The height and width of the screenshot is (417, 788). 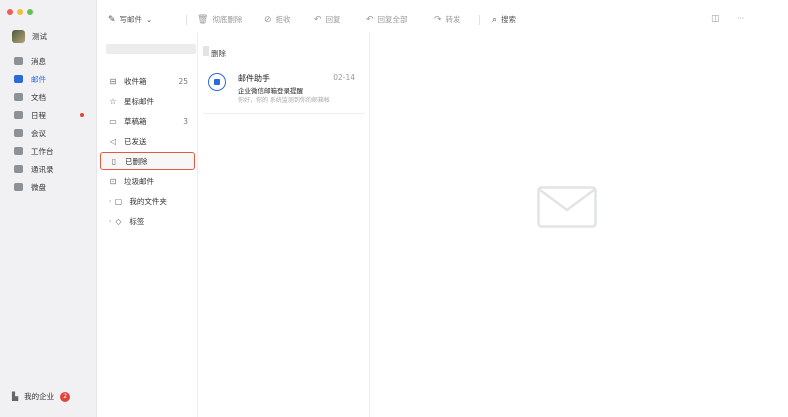 I want to click on my-company-label: 我的企业, so click(x=39, y=396).